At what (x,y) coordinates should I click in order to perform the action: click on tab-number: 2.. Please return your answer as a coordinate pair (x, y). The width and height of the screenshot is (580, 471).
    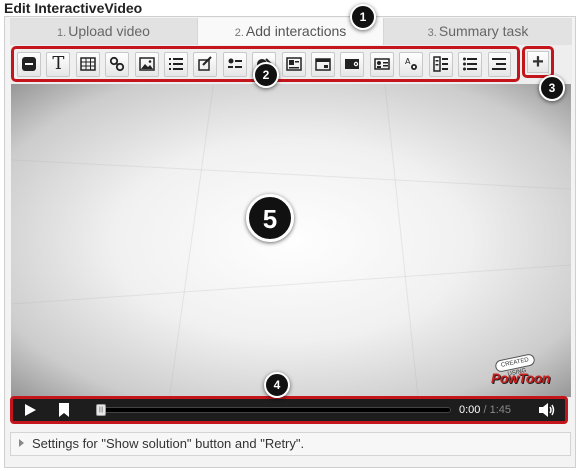
    Looking at the image, I should click on (239, 33).